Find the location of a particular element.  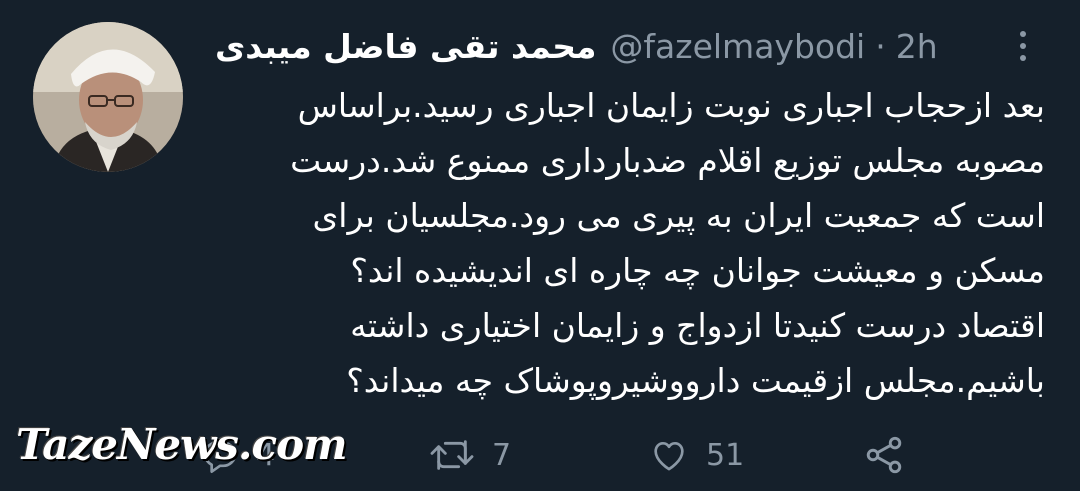

heart-icon is located at coordinates (669, 456).